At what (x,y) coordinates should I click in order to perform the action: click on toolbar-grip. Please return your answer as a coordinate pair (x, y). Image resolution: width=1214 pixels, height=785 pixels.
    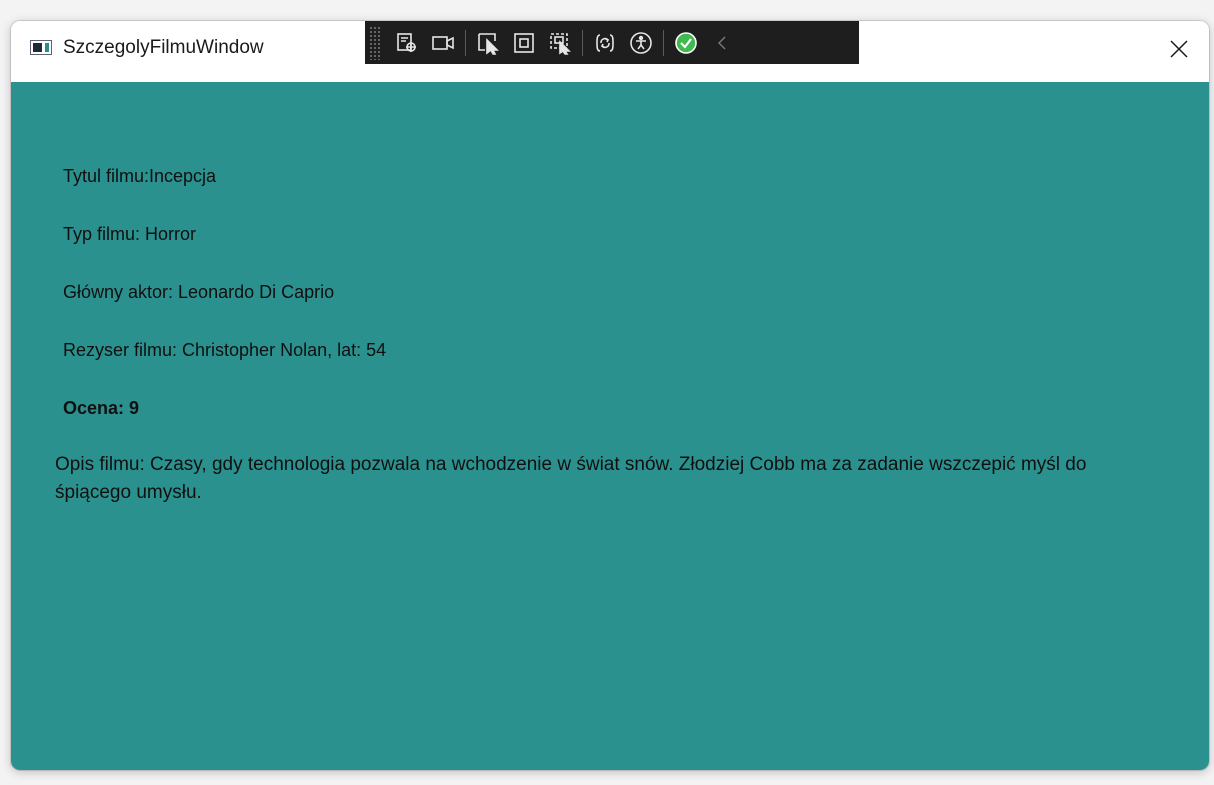
    Looking at the image, I should click on (375, 42).